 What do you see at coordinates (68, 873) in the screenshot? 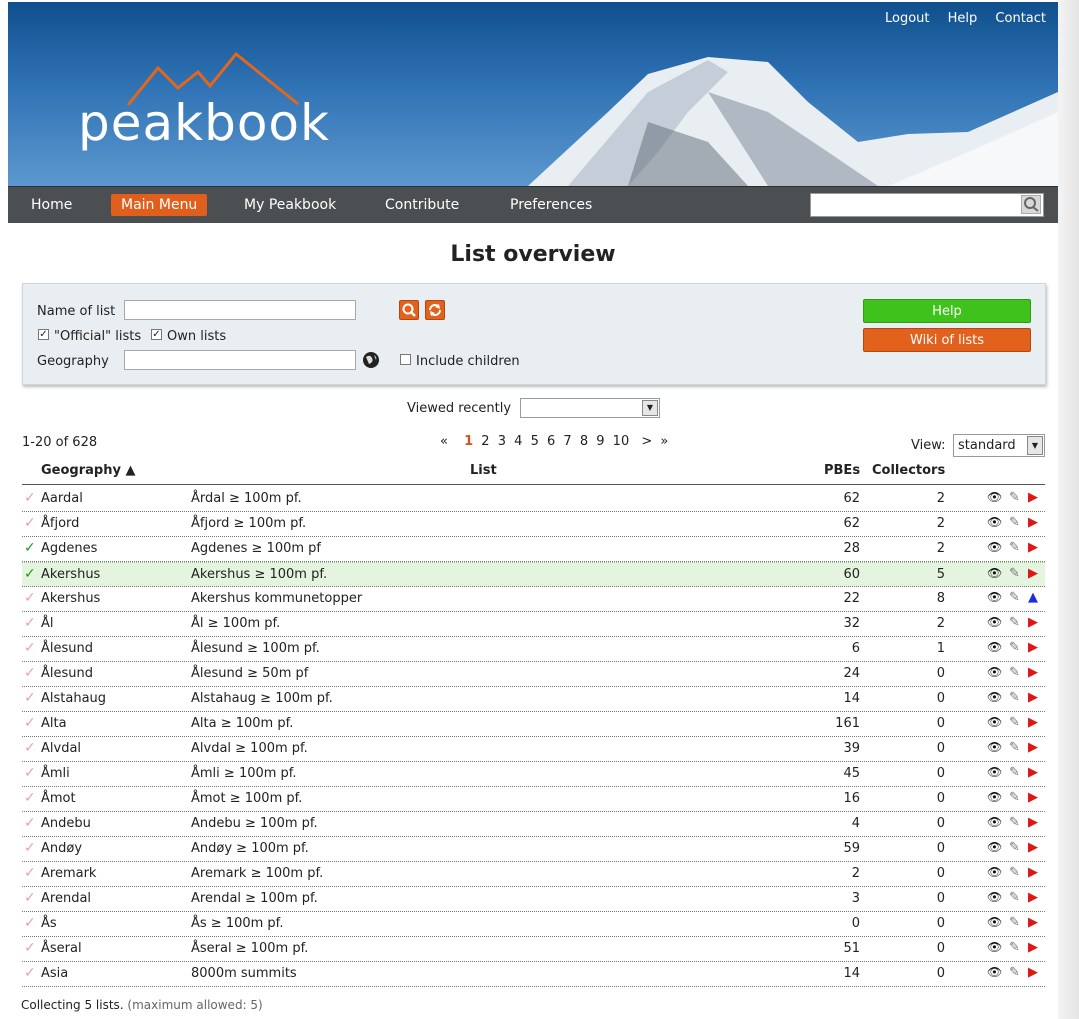
I see `geography-cell: Aremark` at bounding box center [68, 873].